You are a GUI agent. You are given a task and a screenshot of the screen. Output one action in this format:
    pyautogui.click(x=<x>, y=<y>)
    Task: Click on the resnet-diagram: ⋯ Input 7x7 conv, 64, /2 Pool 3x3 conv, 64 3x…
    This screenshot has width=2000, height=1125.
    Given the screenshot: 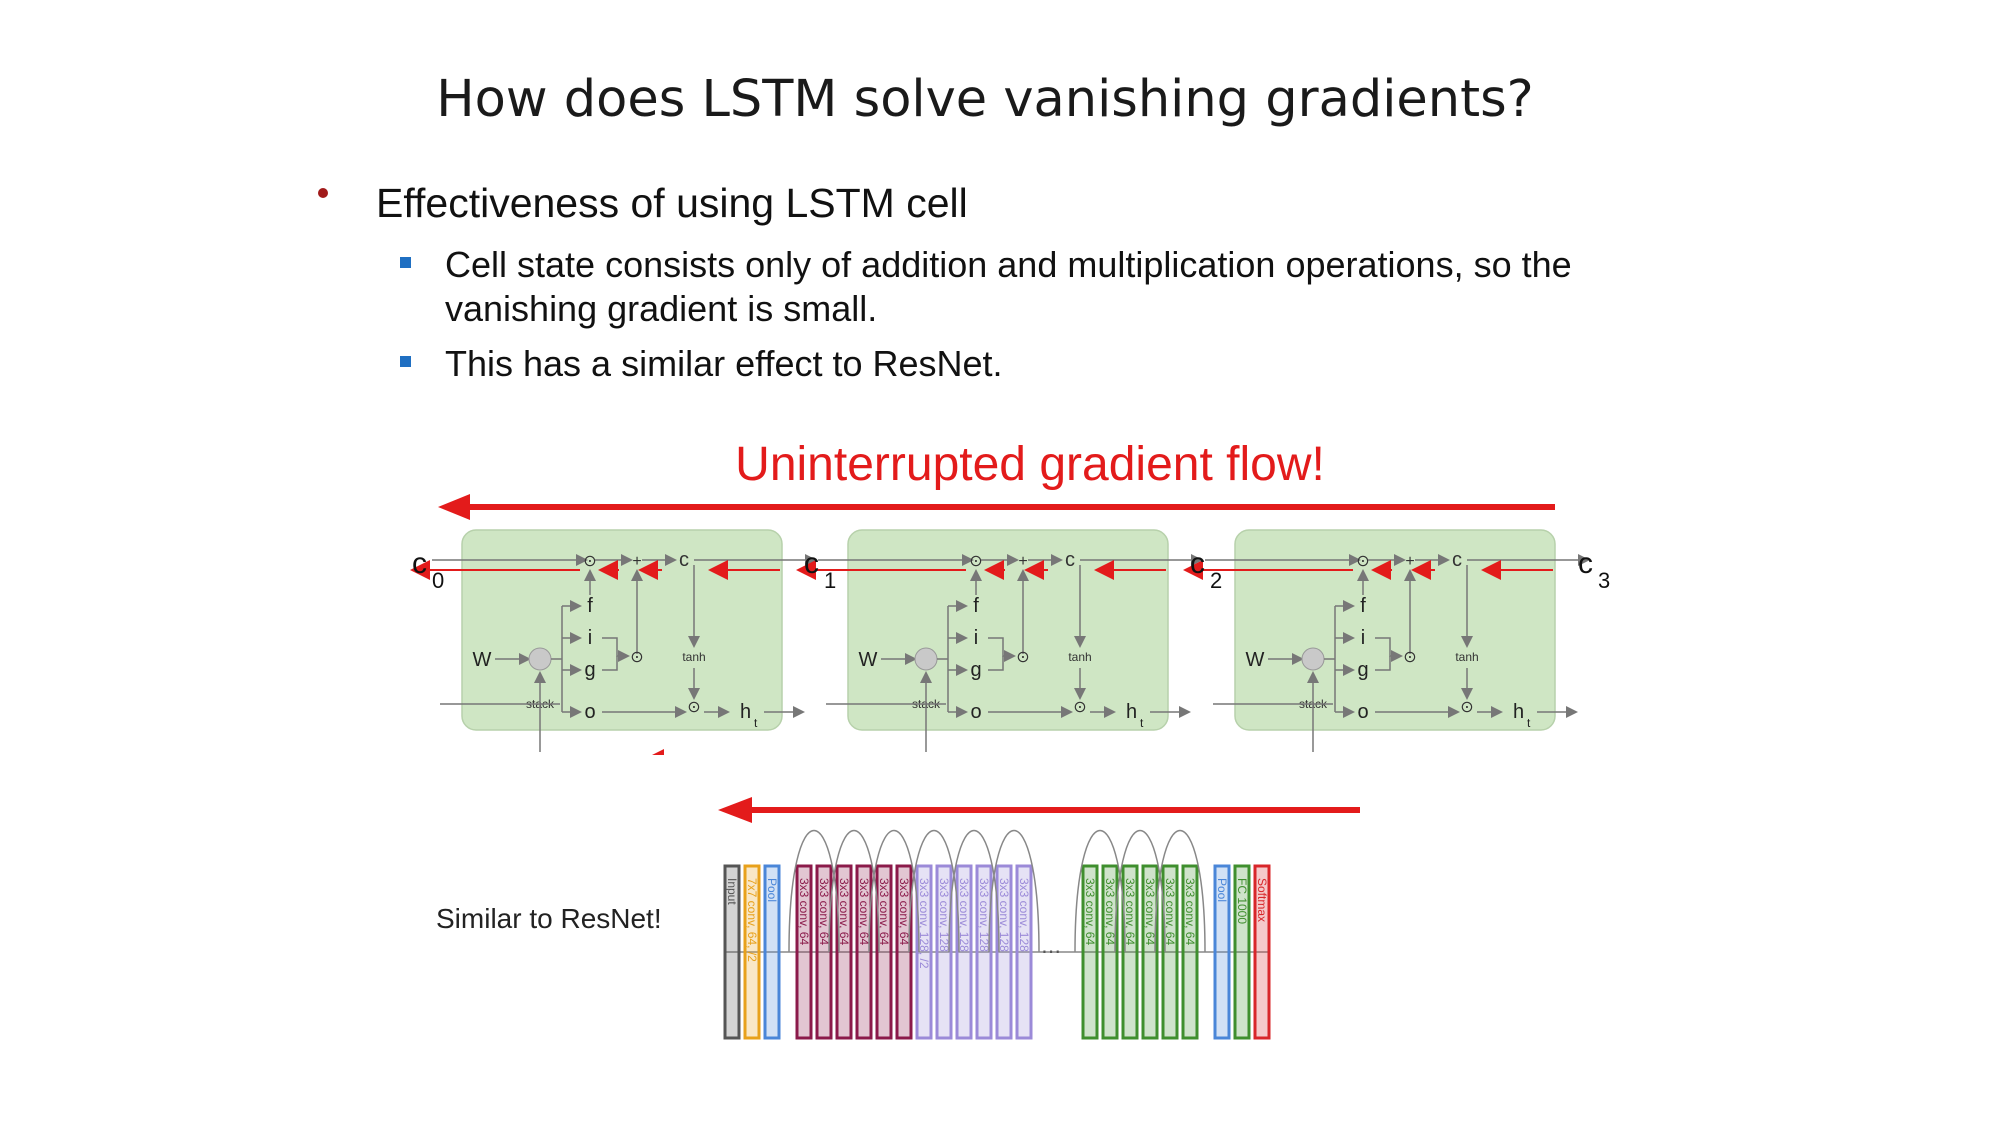 What is the action you would take?
    pyautogui.click(x=997, y=934)
    